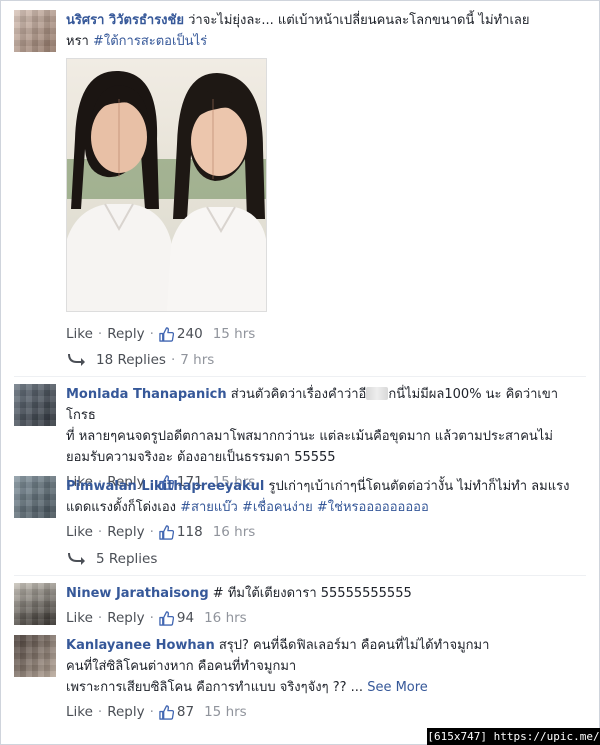 The image size is (600, 745). Describe the element at coordinates (197, 360) in the screenshot. I see `replies-time: 7 hrs` at that location.